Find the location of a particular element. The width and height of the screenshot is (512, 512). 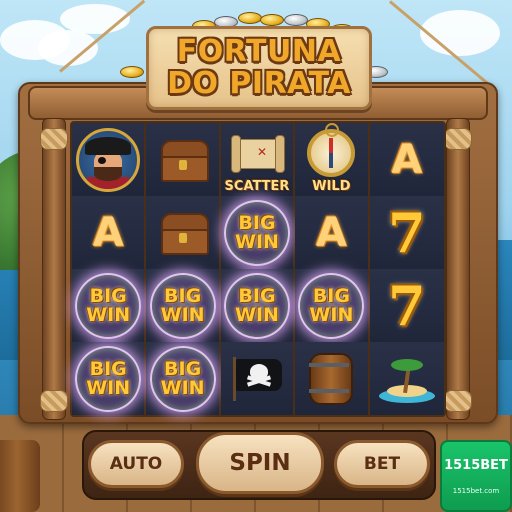

treasure-map-icon: ✕ is located at coordinates (257, 153).